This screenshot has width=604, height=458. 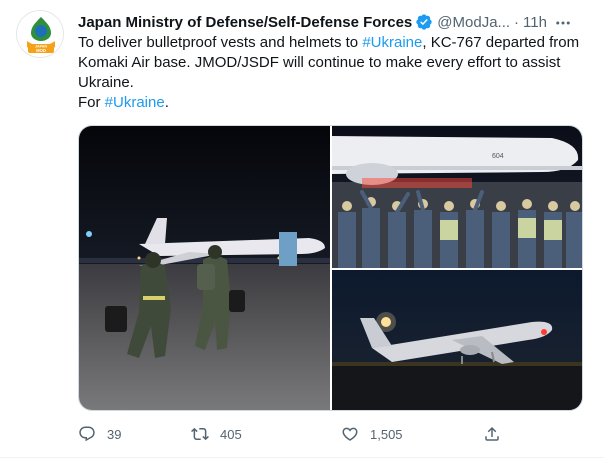 I want to click on svg-text: MOD, so click(x=41, y=50).